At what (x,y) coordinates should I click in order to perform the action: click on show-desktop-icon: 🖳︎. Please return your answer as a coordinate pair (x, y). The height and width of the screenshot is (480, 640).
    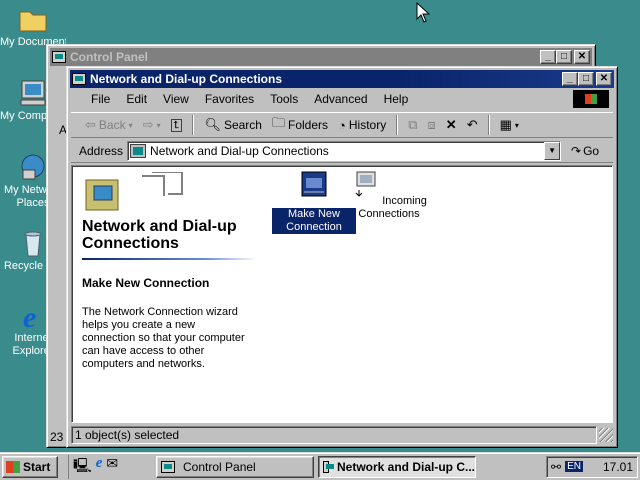
    Looking at the image, I should click on (82, 467).